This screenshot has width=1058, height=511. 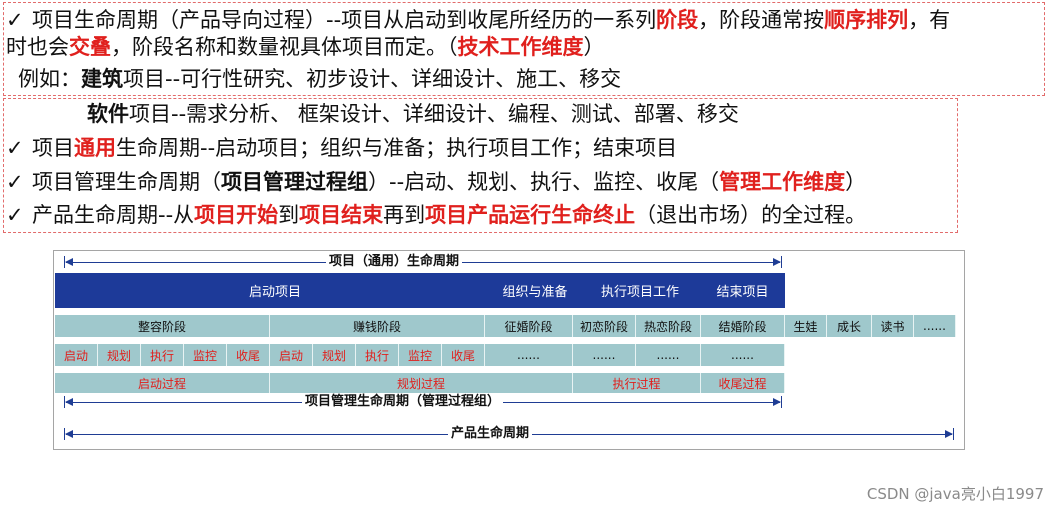 I want to click on stage-cell: 初恋阶段, so click(x=604, y=326).